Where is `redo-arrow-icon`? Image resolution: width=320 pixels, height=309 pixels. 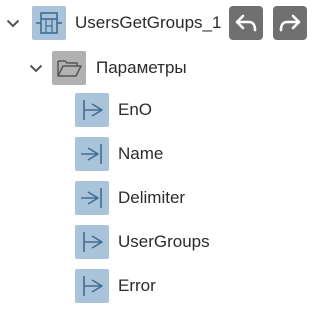
redo-arrow-icon is located at coordinates (290, 23).